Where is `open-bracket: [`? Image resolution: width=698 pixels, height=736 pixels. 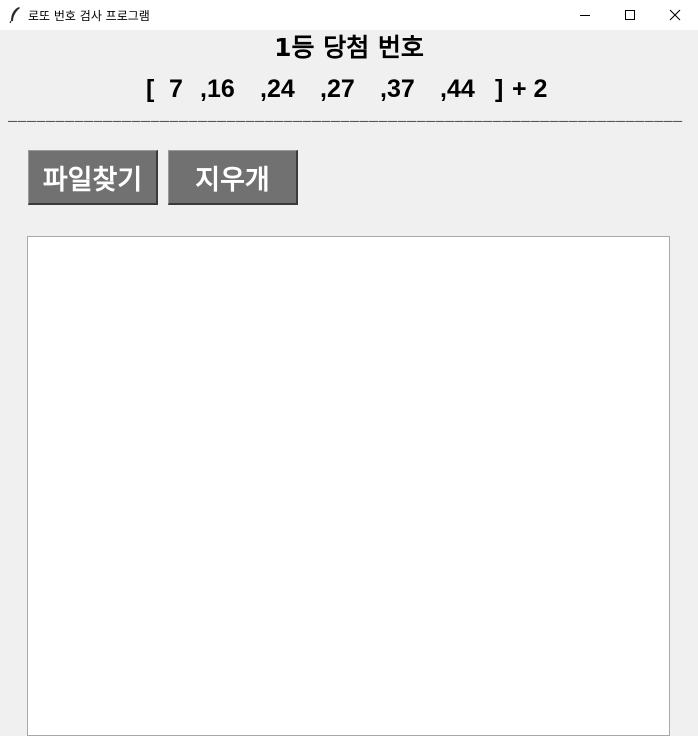 open-bracket: [ is located at coordinates (150, 89).